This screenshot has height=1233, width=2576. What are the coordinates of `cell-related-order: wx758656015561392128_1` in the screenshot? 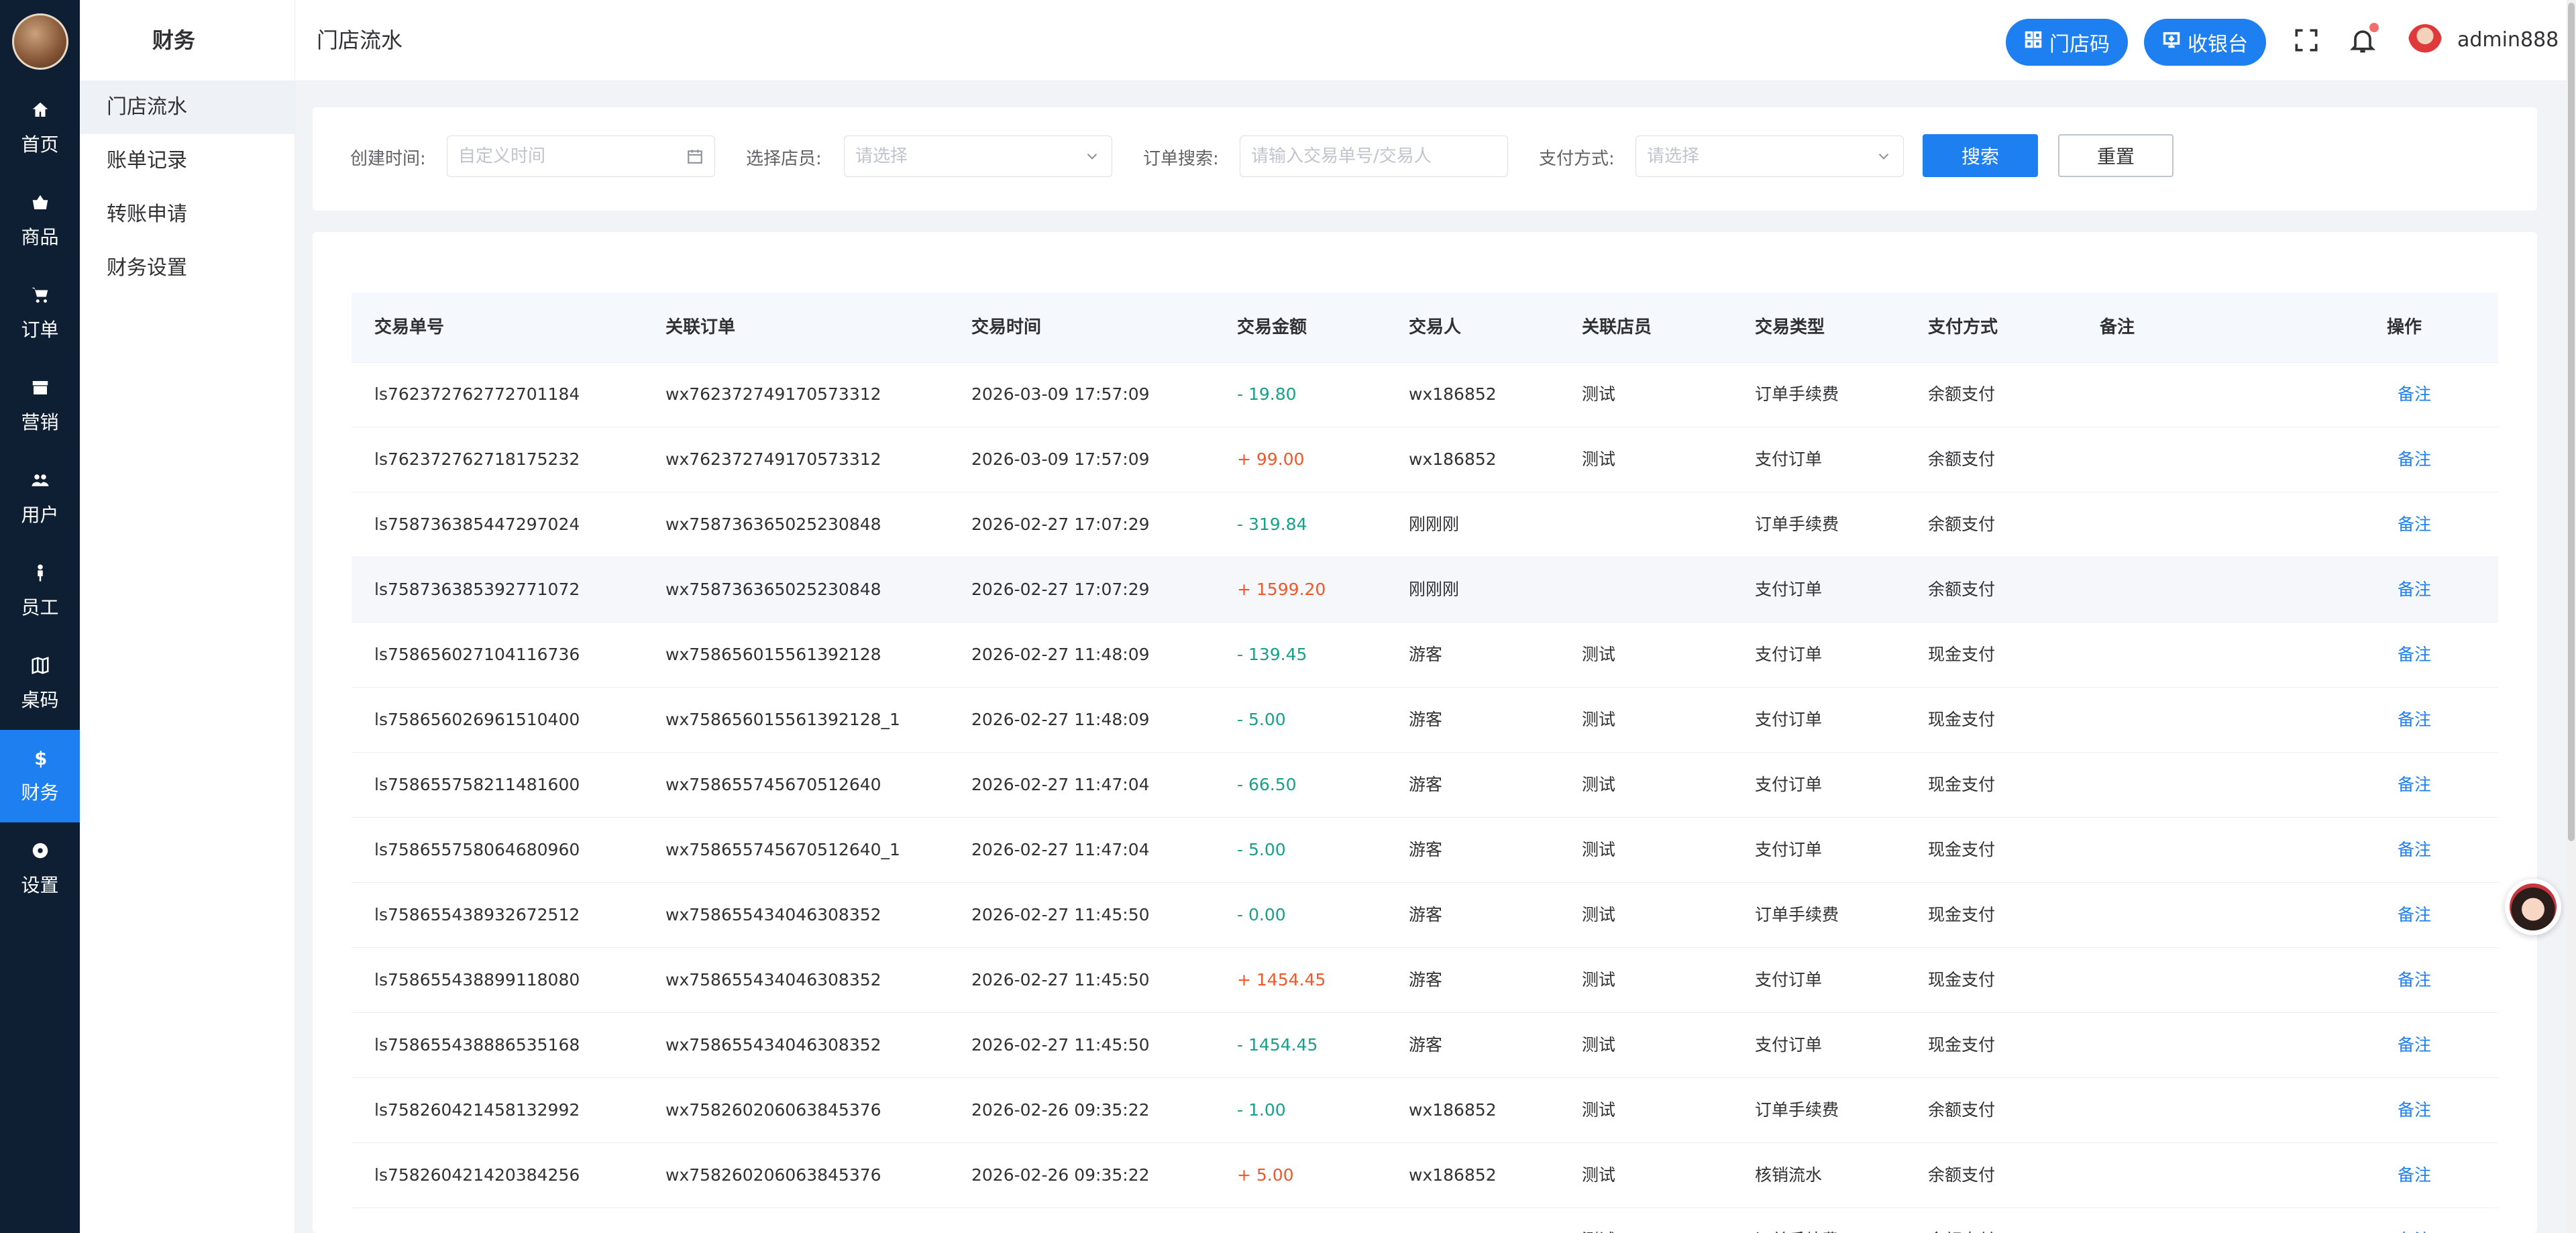 It's located at (782, 719).